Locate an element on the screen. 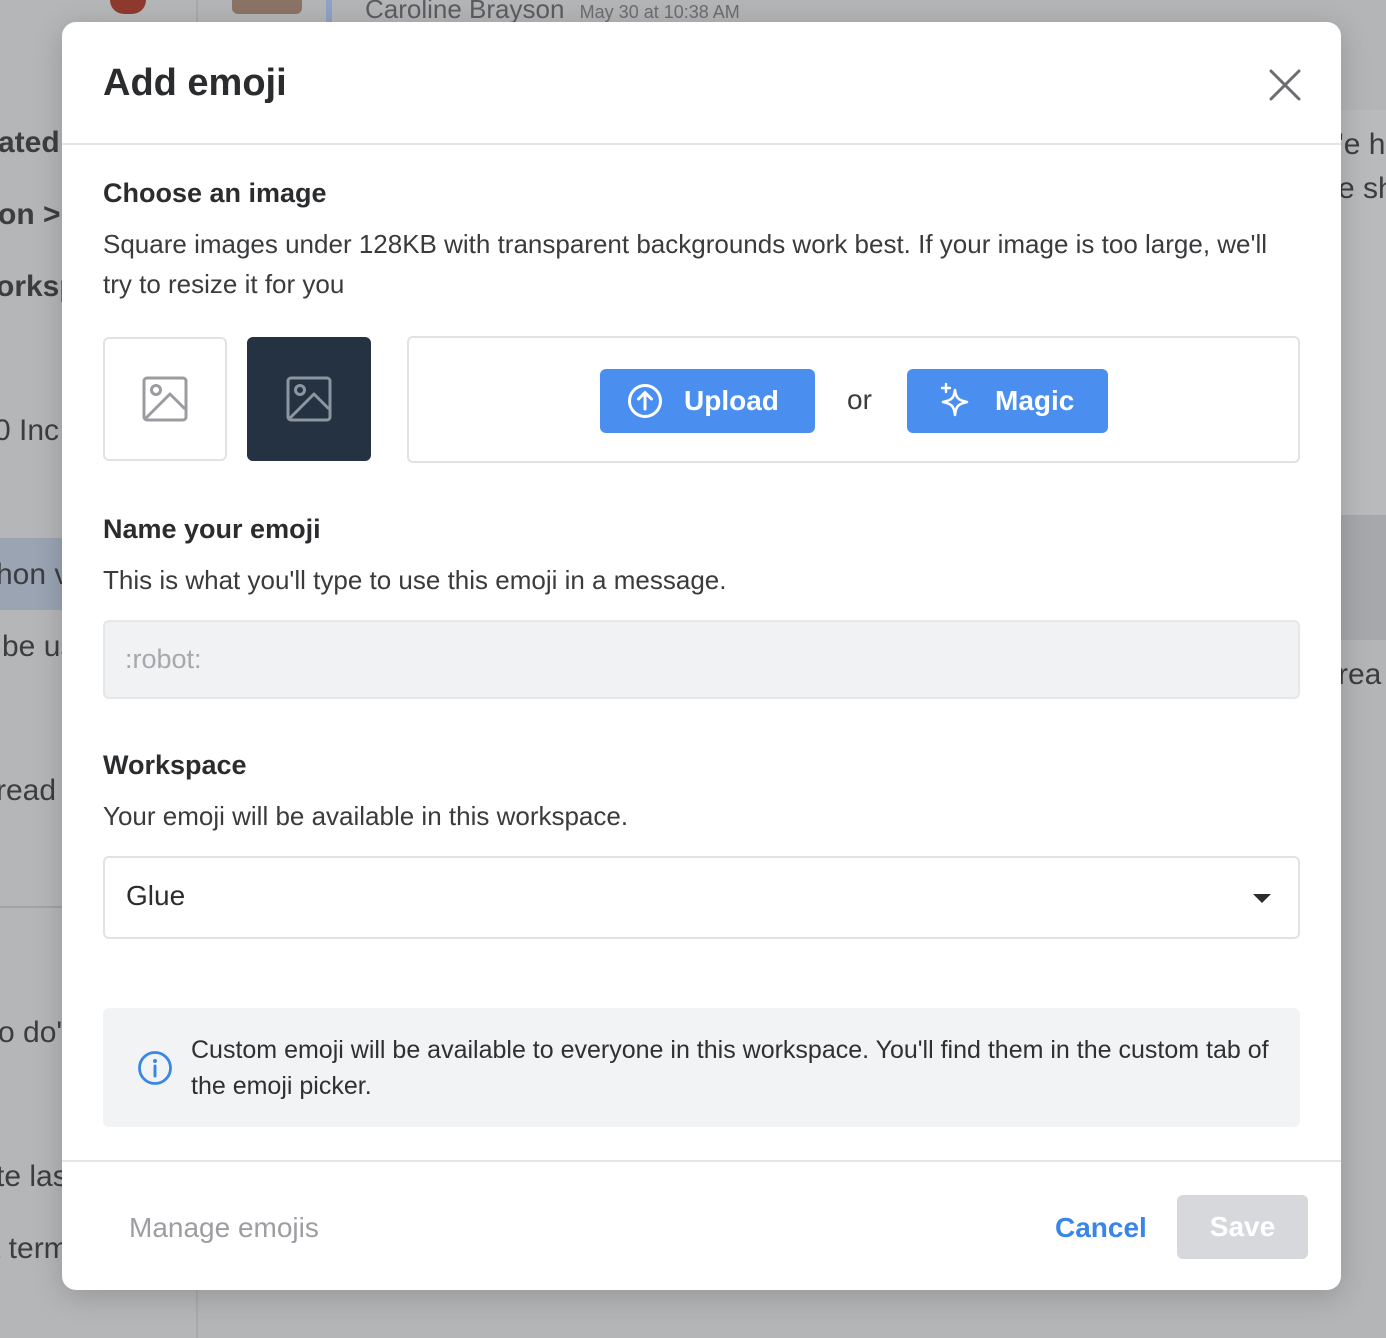  save-button: Save is located at coordinates (1242, 1227).